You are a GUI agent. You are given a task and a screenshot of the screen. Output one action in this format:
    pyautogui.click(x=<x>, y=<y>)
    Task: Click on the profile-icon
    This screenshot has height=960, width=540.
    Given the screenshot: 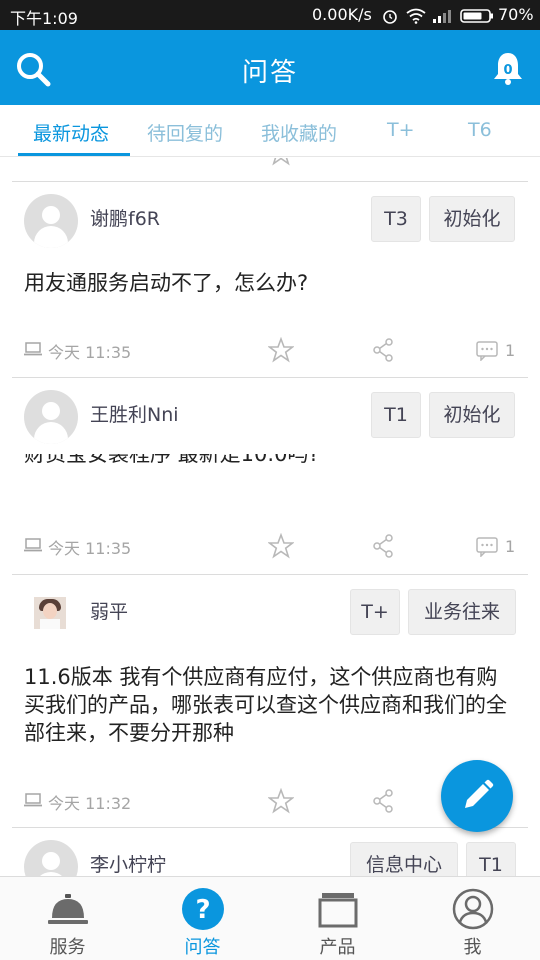 What is the action you would take?
    pyautogui.click(x=473, y=909)
    